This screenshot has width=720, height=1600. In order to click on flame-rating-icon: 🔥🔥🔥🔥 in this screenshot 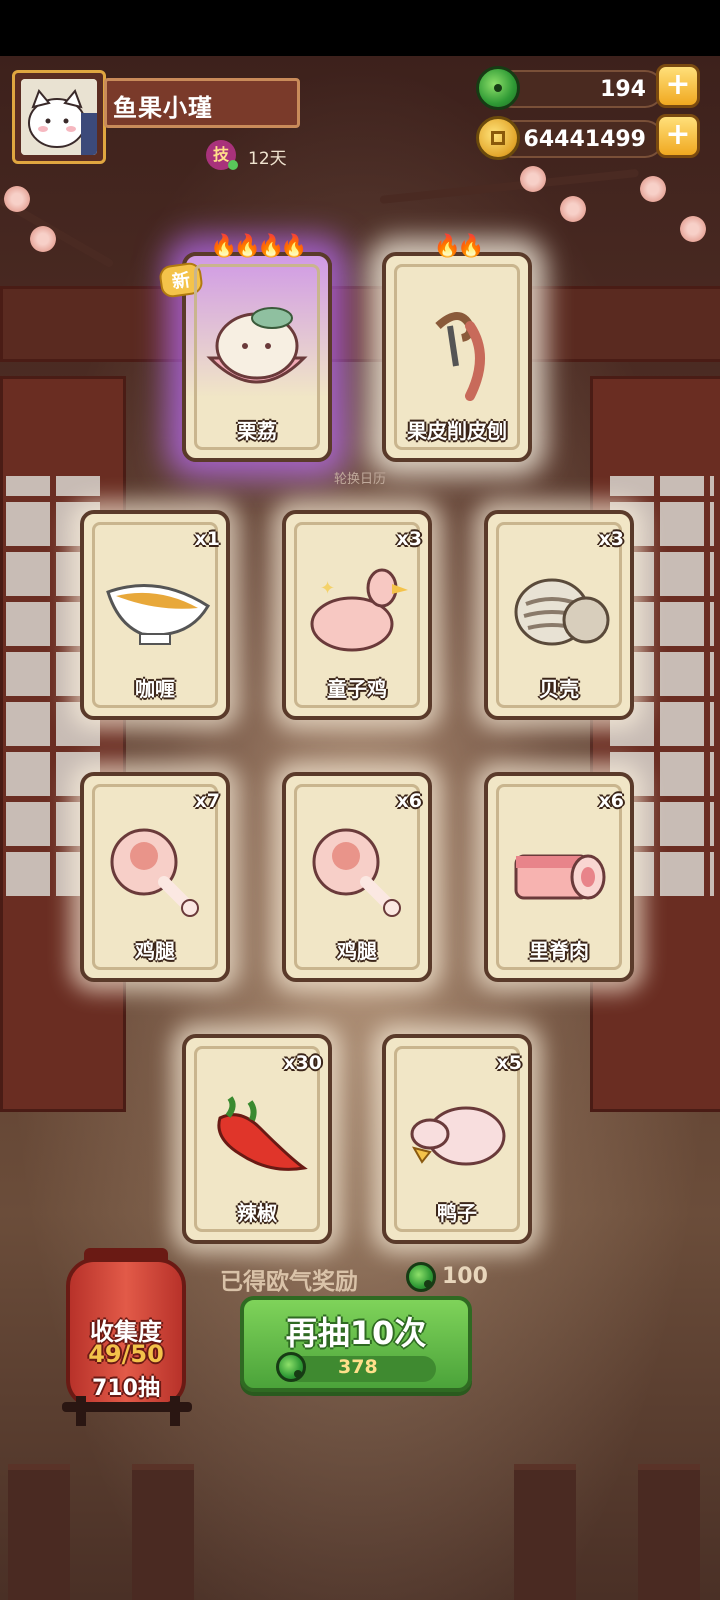, I will do `click(259, 246)`.